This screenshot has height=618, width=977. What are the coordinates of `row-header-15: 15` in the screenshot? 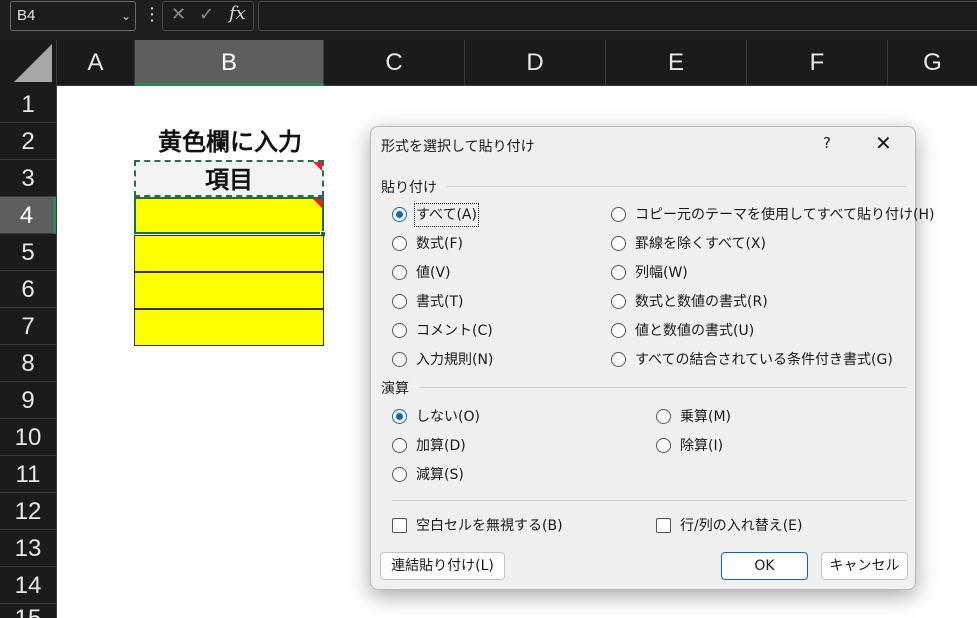 It's located at (28, 611).